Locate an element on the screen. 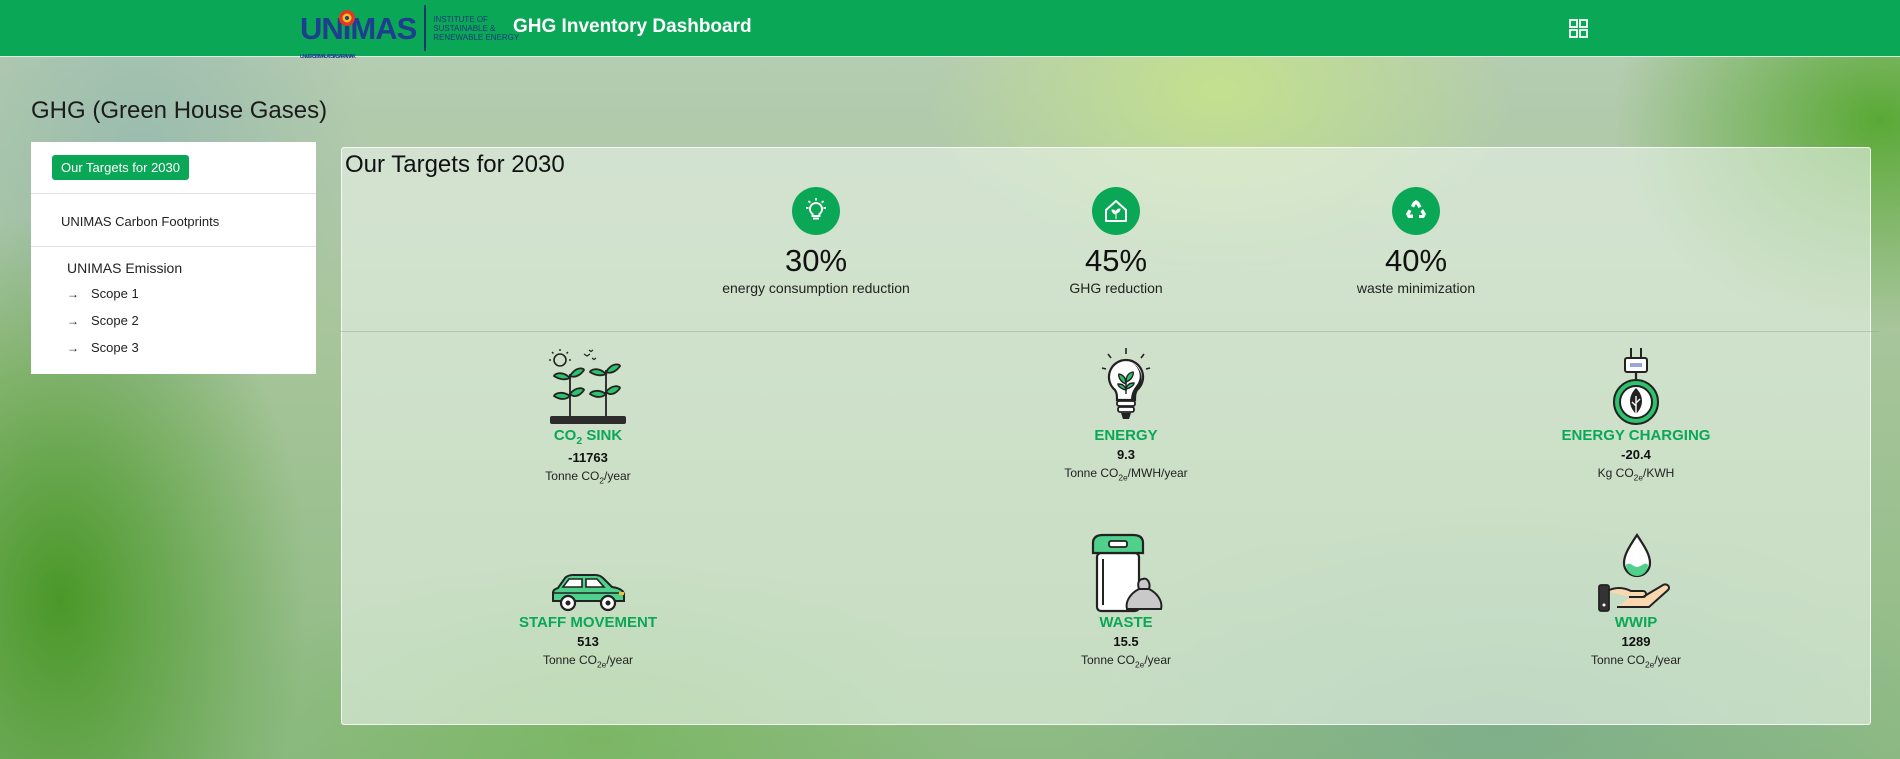  metric-value: 9.3 is located at coordinates (1126, 454).